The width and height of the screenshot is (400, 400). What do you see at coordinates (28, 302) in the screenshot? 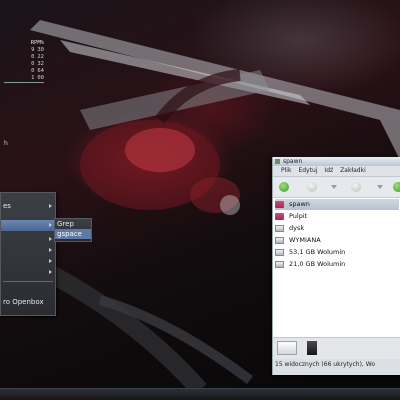
I see `menu-item-reconfigure: ro Openbox` at bounding box center [28, 302].